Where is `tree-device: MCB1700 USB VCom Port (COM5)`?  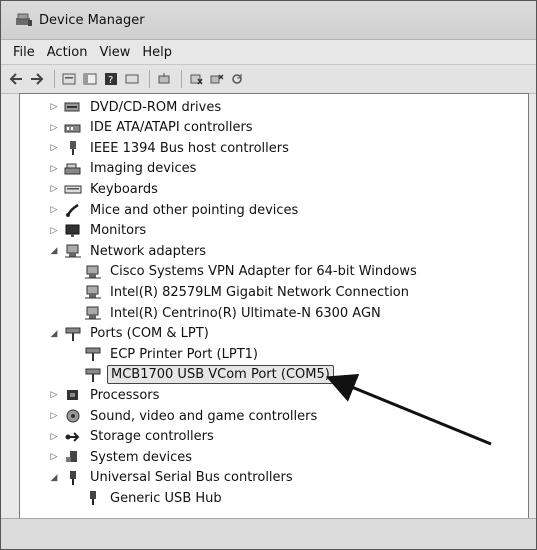 tree-device: MCB1700 USB VCom Port (COM5) is located at coordinates (201, 375).